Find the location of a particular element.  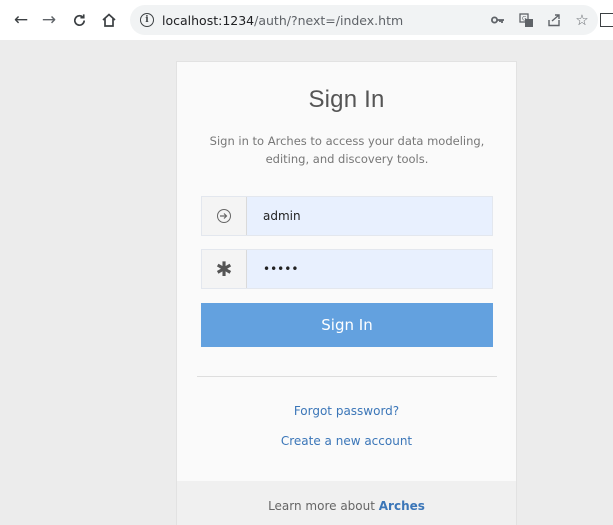

star-icon: ☆ is located at coordinates (582, 20).